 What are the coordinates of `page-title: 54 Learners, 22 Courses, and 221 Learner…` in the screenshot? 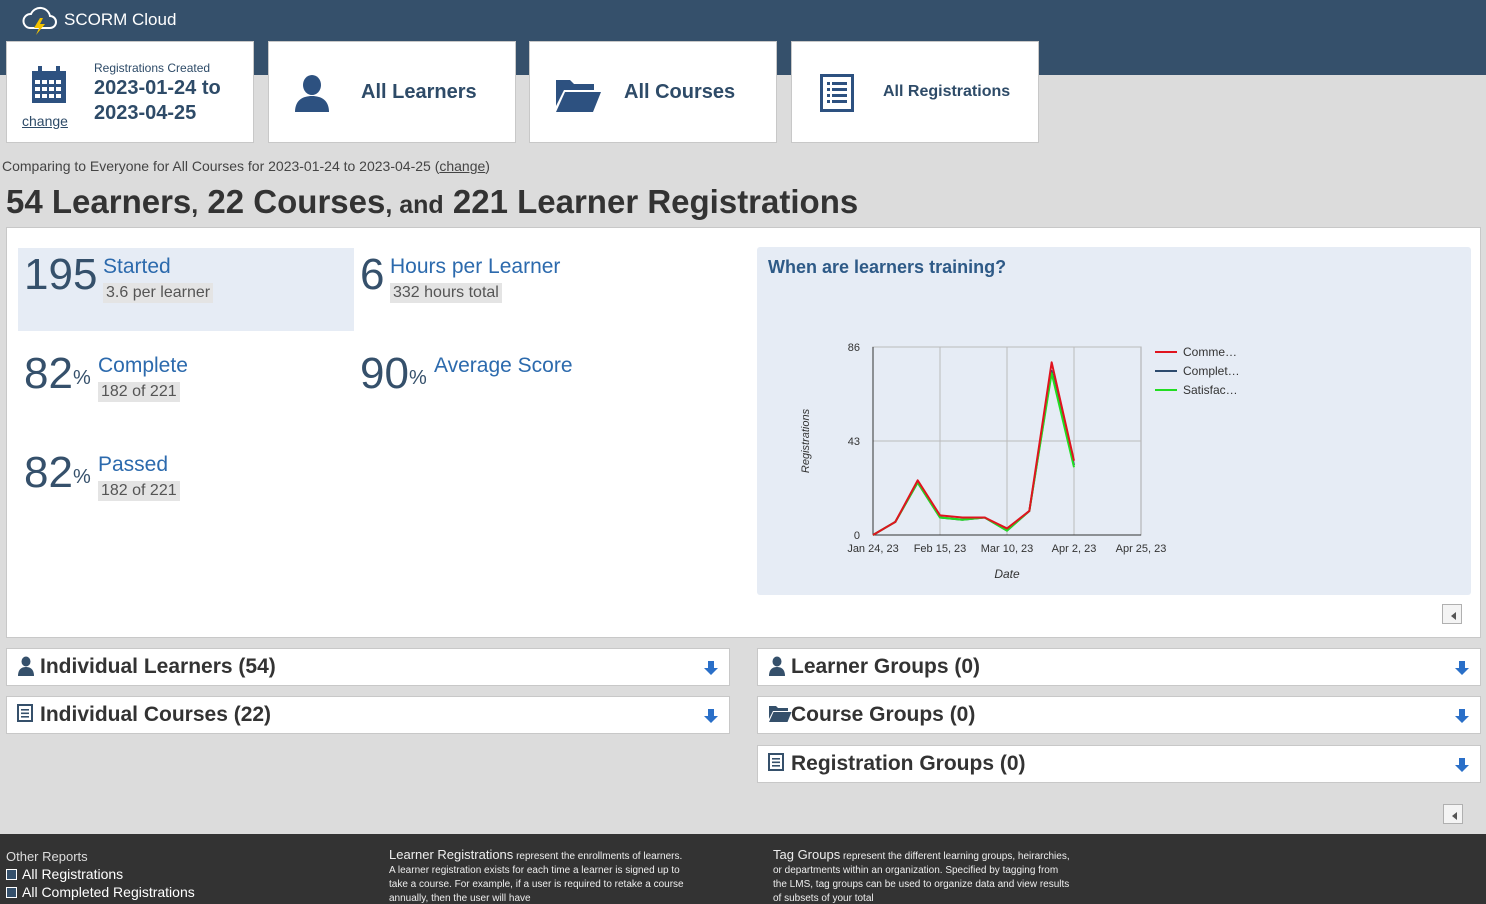 It's located at (432, 202).